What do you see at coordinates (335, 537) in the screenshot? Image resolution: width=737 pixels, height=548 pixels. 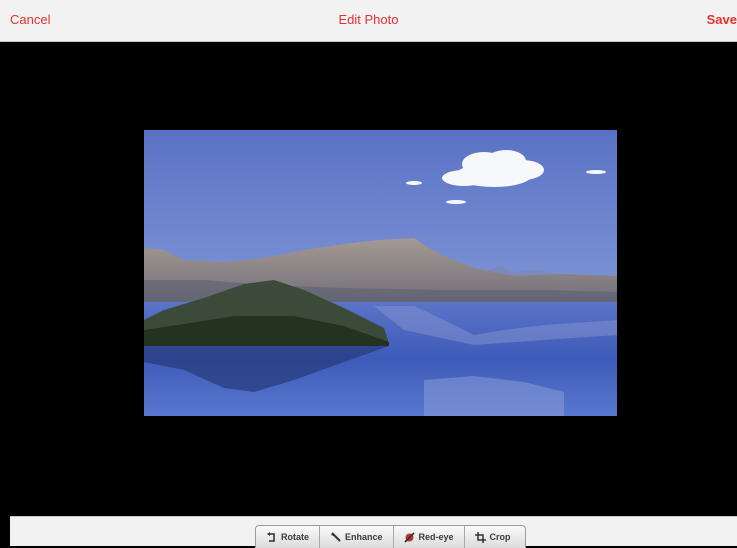 I see `magic-wand-icon` at bounding box center [335, 537].